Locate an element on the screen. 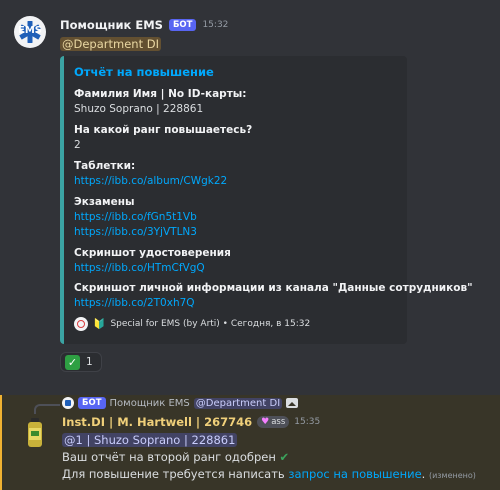  timestamp: 15:35 is located at coordinates (307, 422).